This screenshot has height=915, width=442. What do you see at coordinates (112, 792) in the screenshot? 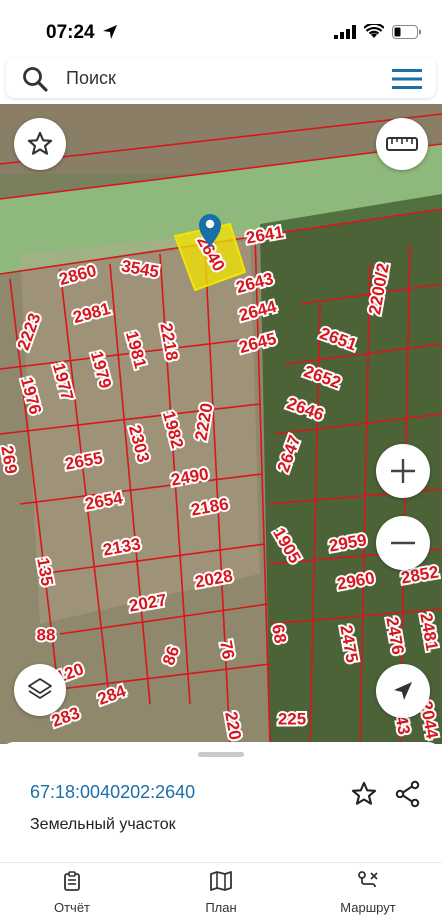
I see `cadastral-number: 67:18:0040202:2640` at bounding box center [112, 792].